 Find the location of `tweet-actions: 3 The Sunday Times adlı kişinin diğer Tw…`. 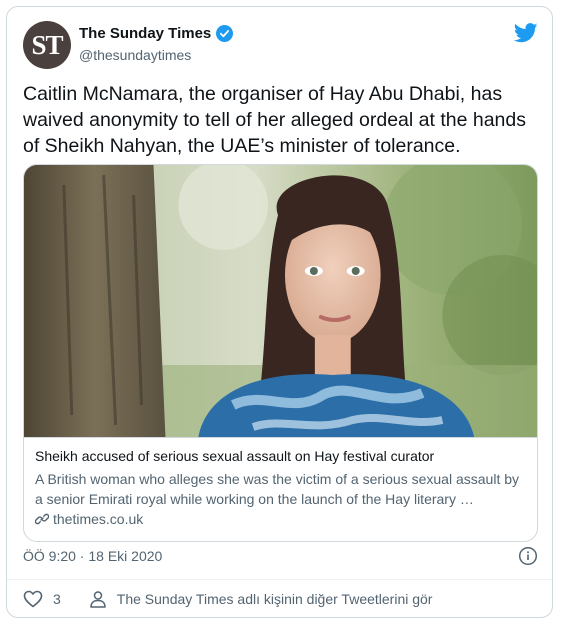

tweet-actions: 3 The Sunday Times adlı kişinin diğer Tw… is located at coordinates (227, 599).